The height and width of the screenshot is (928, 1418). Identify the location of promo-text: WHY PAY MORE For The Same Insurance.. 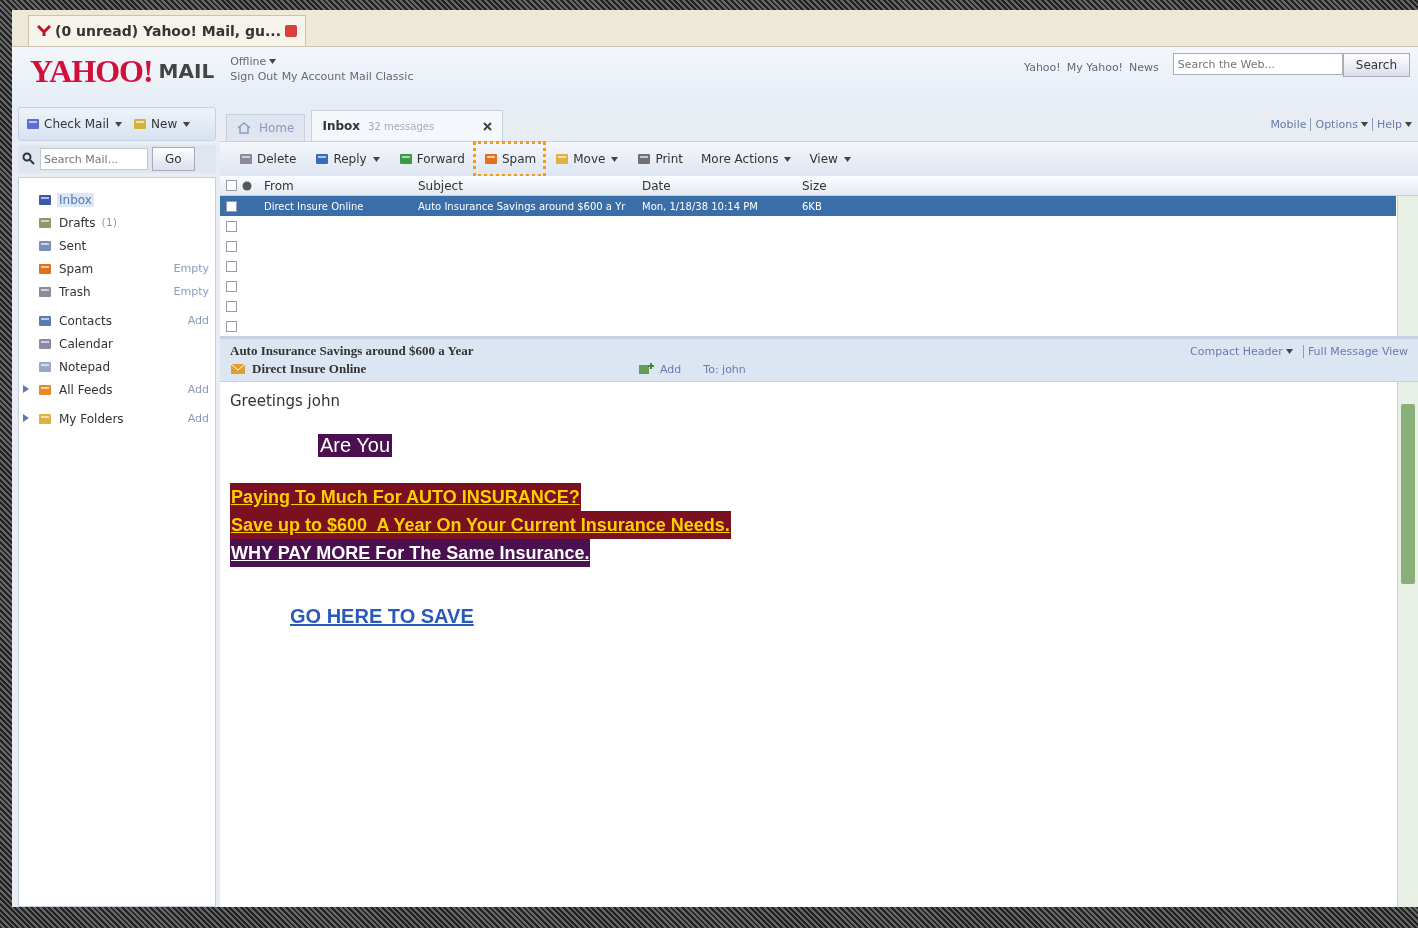
(410, 553).